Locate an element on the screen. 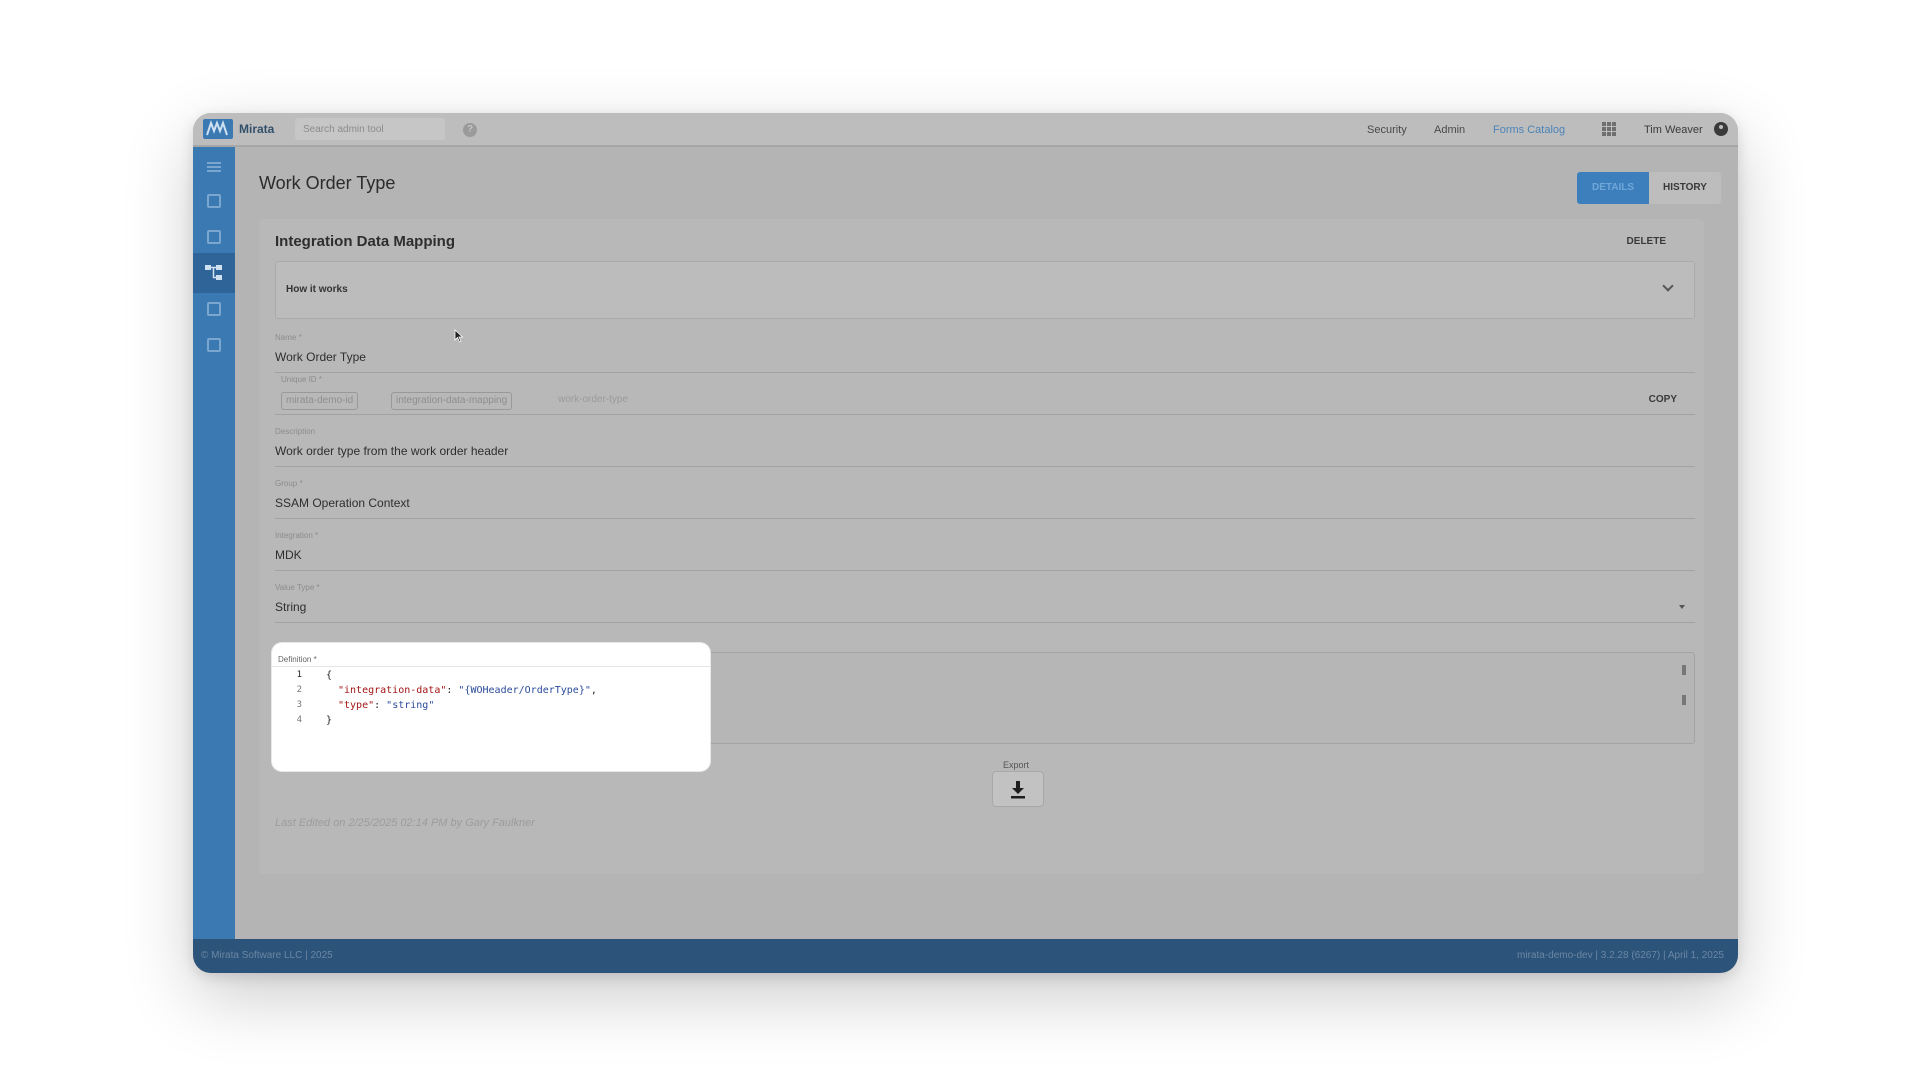  unique-id-chip: integration-data-mapping is located at coordinates (452, 401).